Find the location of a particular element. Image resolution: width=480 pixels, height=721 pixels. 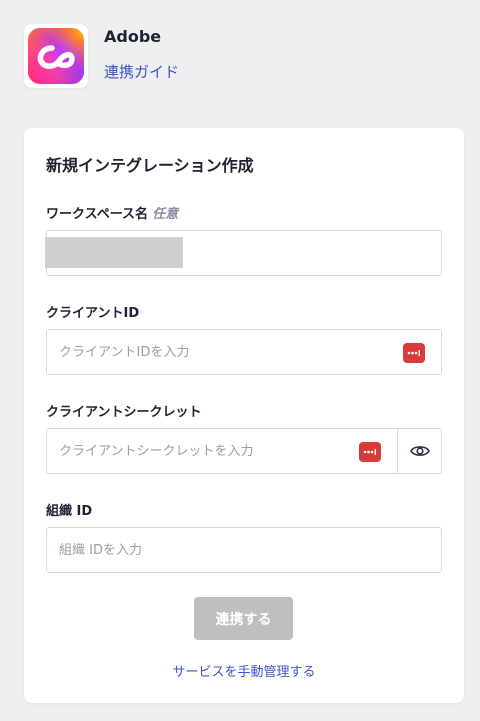

client-secret-input is located at coordinates (222, 451).